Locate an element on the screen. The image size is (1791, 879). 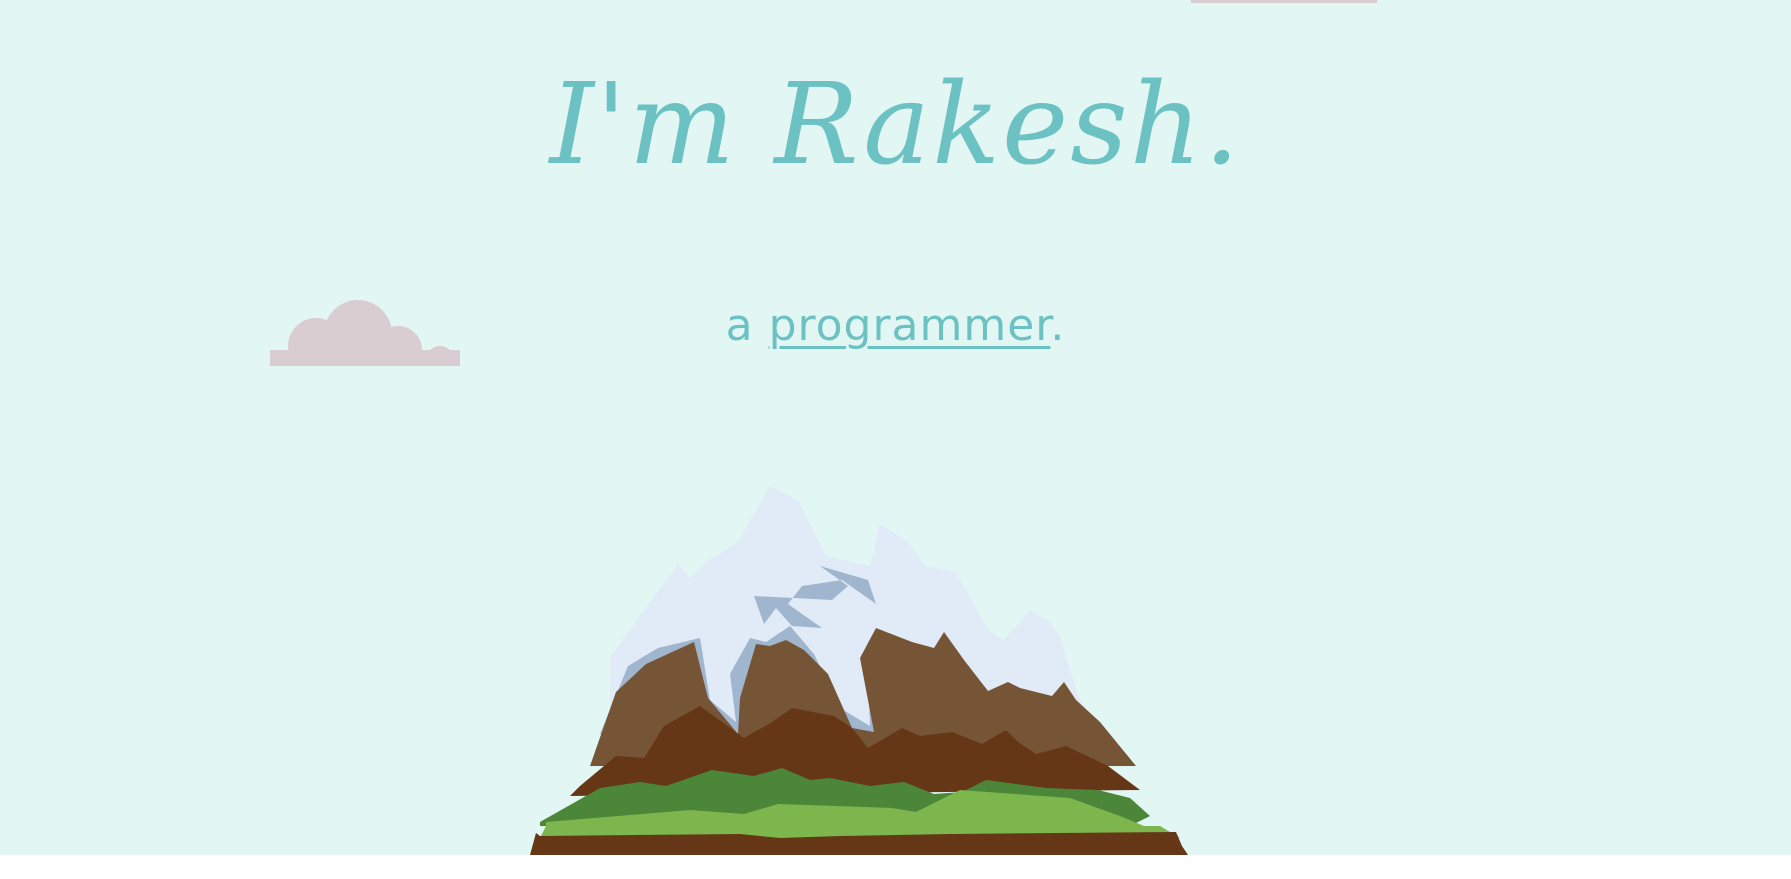
cloud-illustration is located at coordinates (366, 334).